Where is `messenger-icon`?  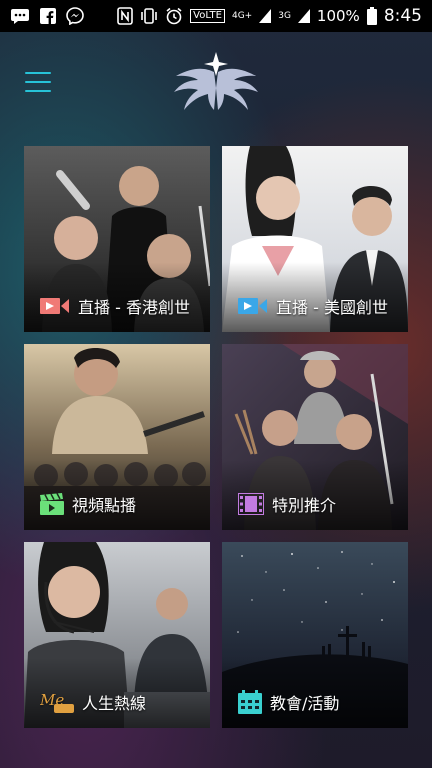
messenger-icon is located at coordinates (75, 16).